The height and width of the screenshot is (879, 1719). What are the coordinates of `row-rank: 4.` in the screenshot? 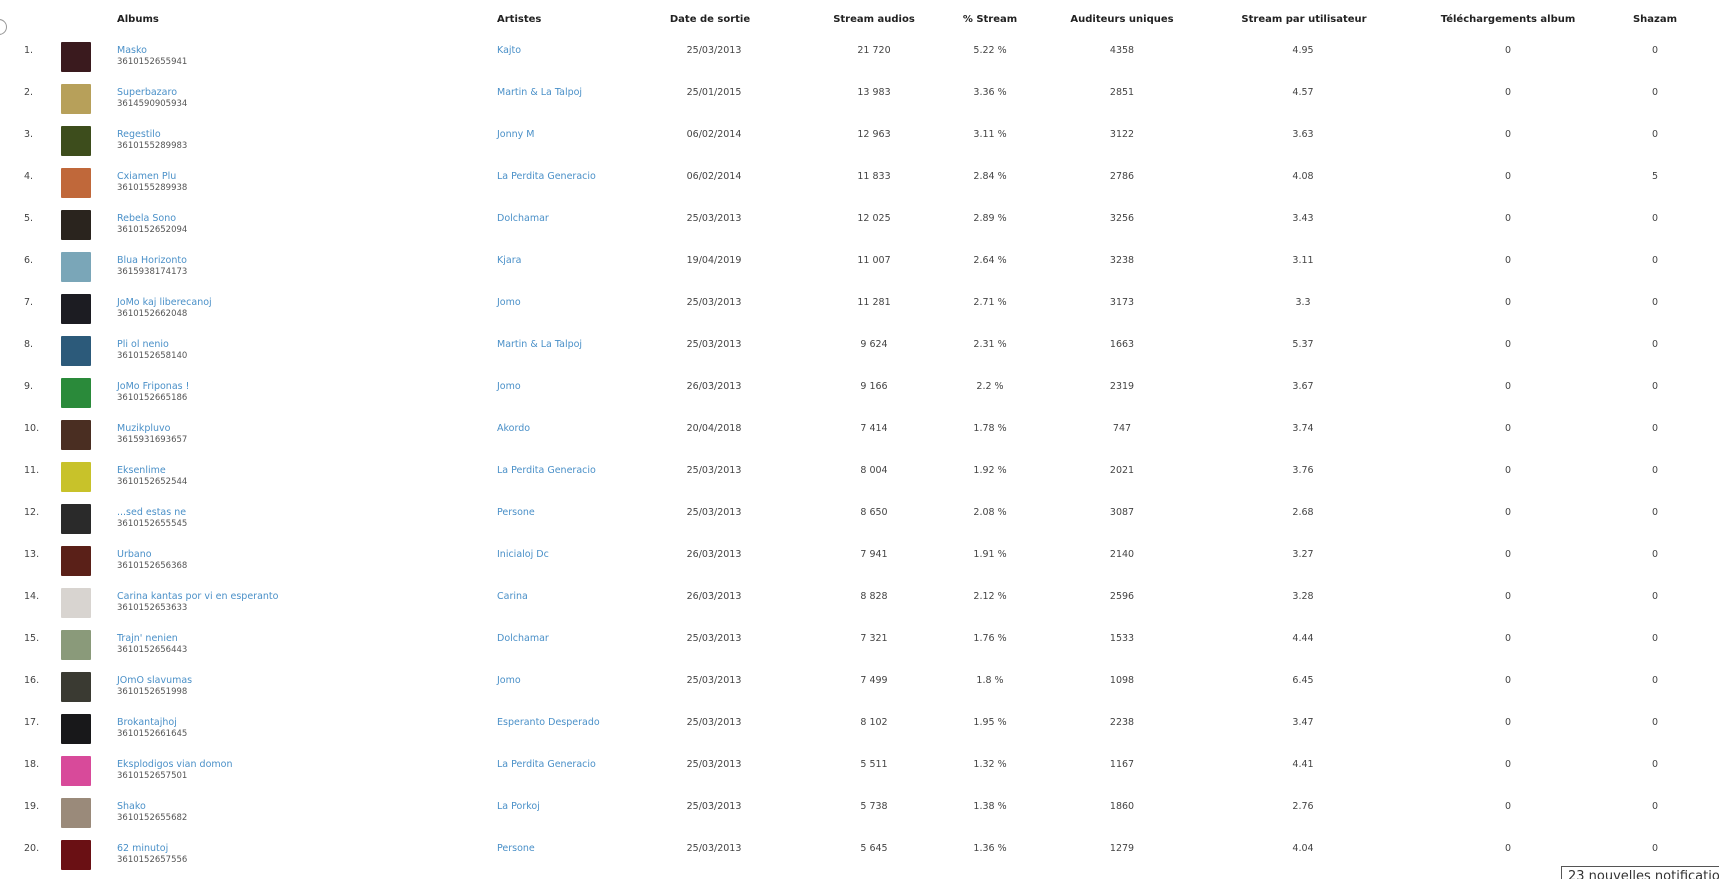 It's located at (29, 176).